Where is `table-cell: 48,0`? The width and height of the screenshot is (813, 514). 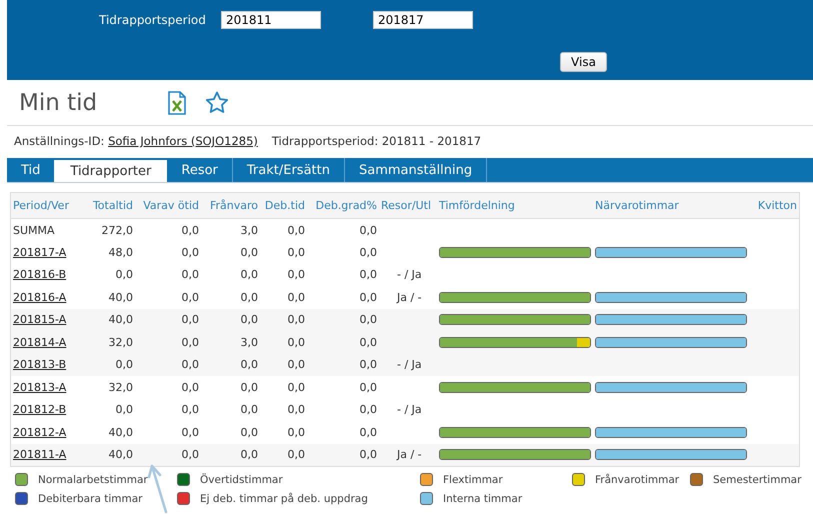
table-cell: 48,0 is located at coordinates (120, 252).